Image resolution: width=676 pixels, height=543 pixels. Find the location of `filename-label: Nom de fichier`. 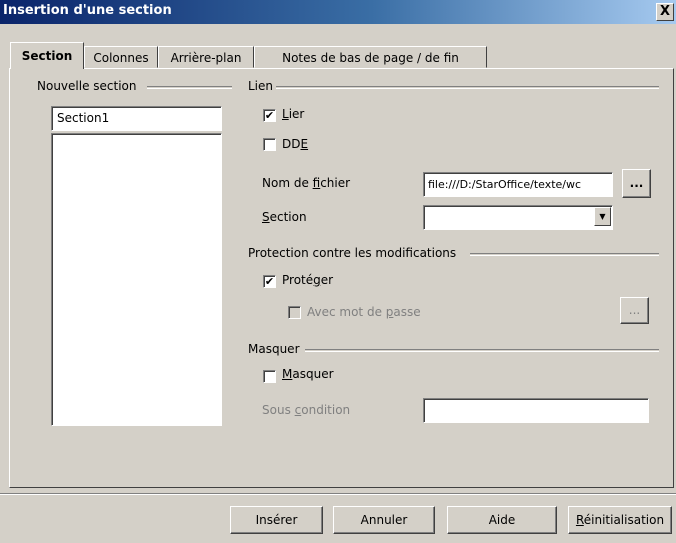

filename-label: Nom de fichier is located at coordinates (306, 183).